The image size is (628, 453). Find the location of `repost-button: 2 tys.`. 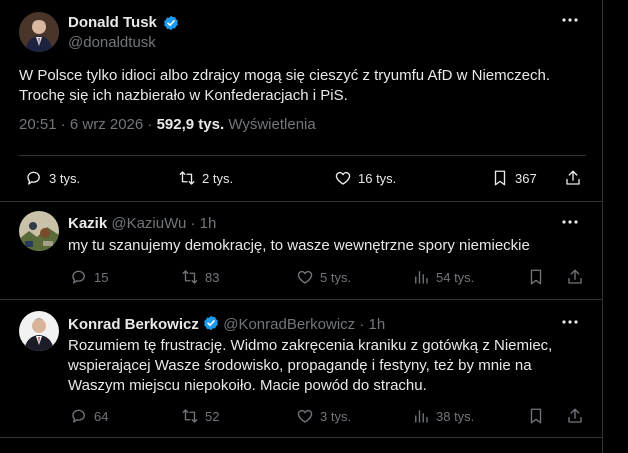

repost-button: 2 tys. is located at coordinates (205, 178).